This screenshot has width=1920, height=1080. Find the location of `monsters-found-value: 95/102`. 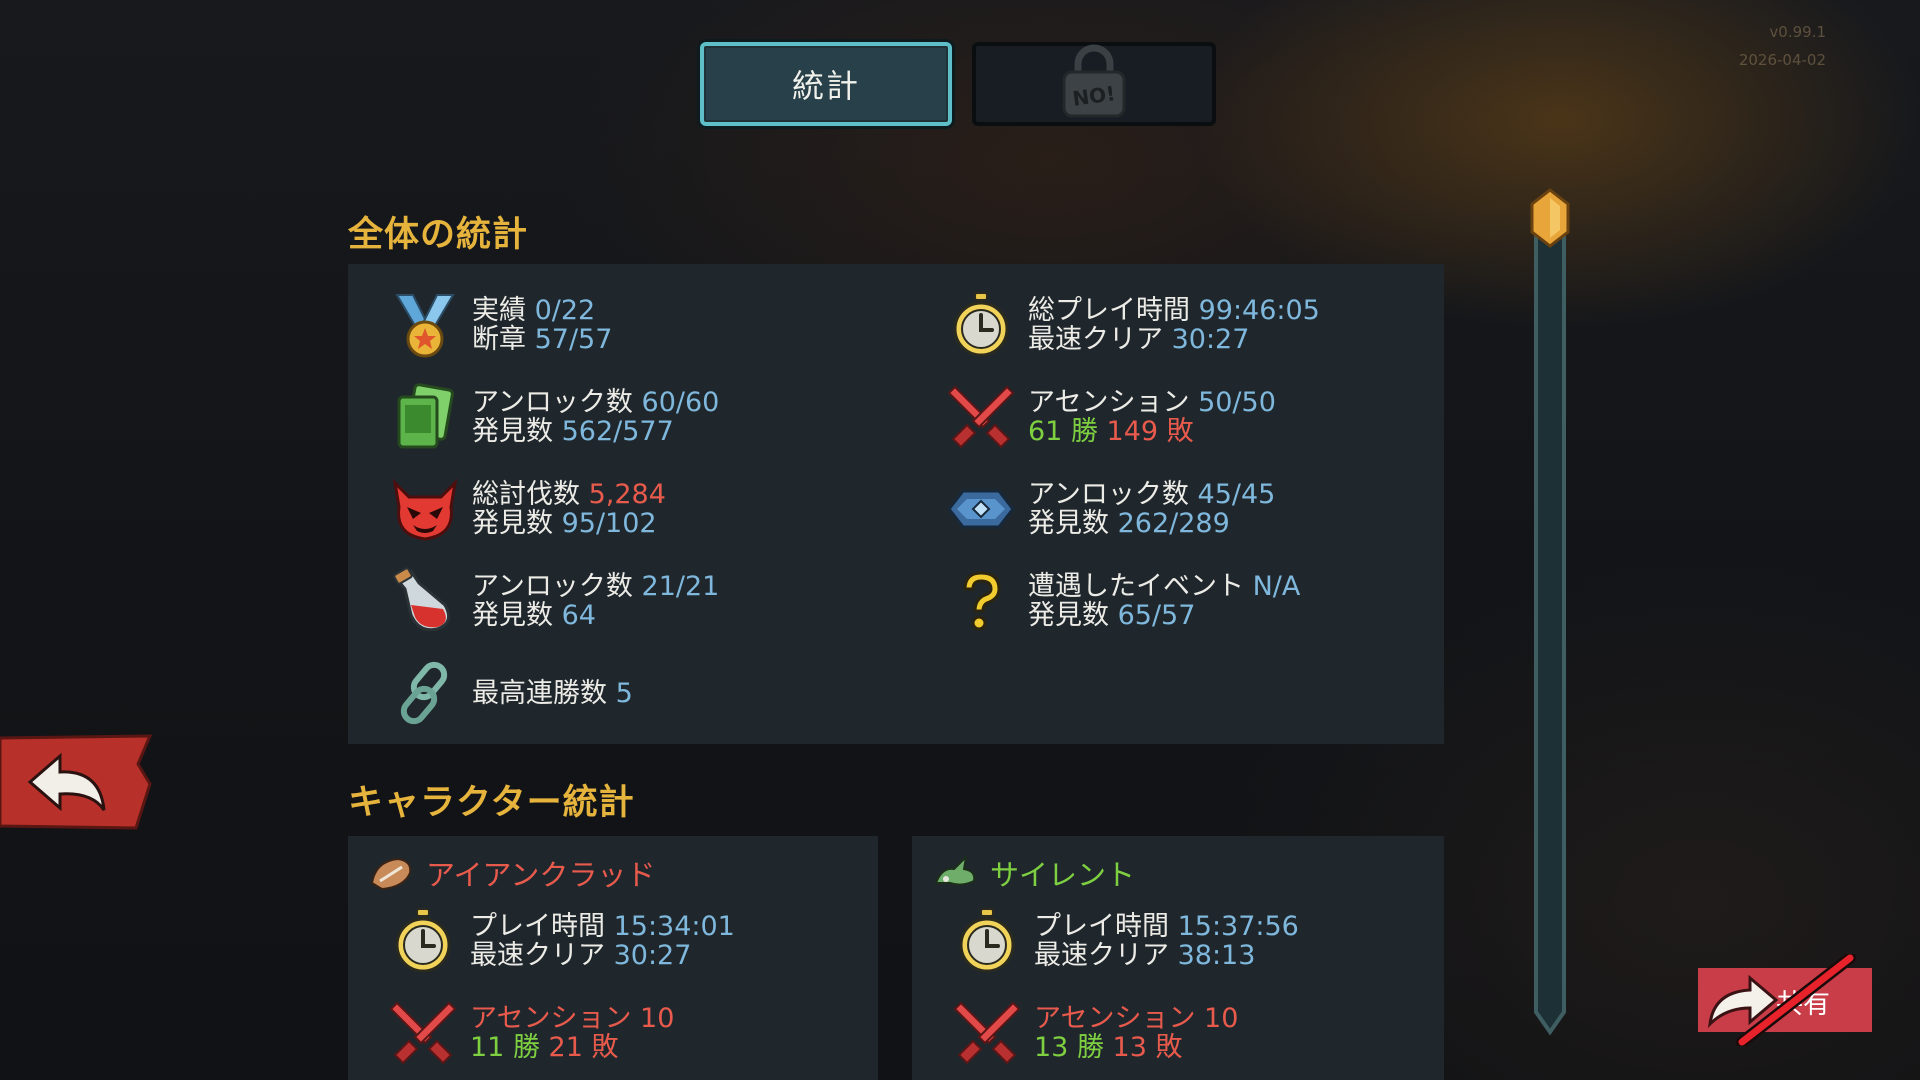

monsters-found-value: 95/102 is located at coordinates (609, 523).